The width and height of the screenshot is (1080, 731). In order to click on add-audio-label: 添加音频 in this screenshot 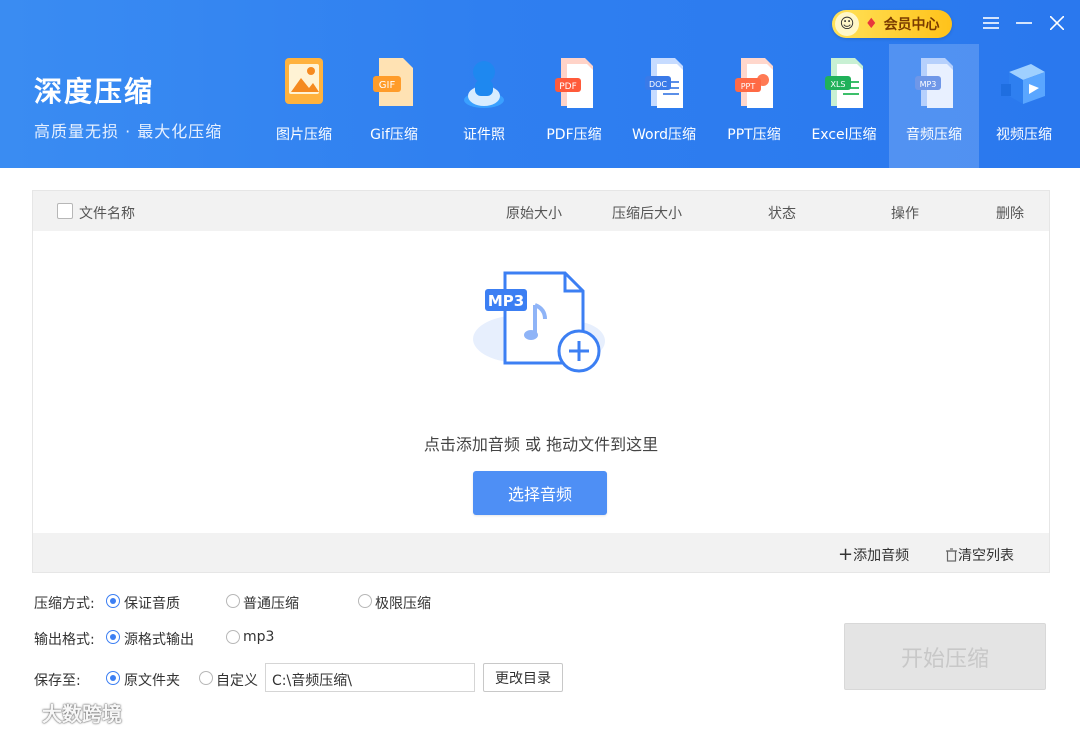, I will do `click(881, 556)`.